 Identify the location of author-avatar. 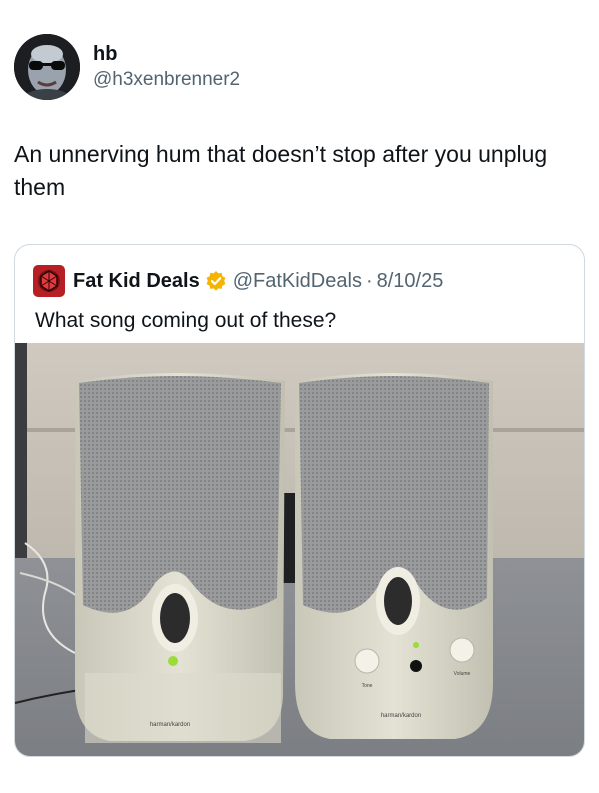
(47, 67).